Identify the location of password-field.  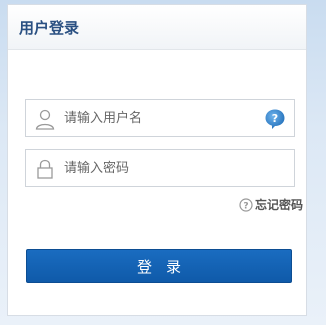
(160, 168).